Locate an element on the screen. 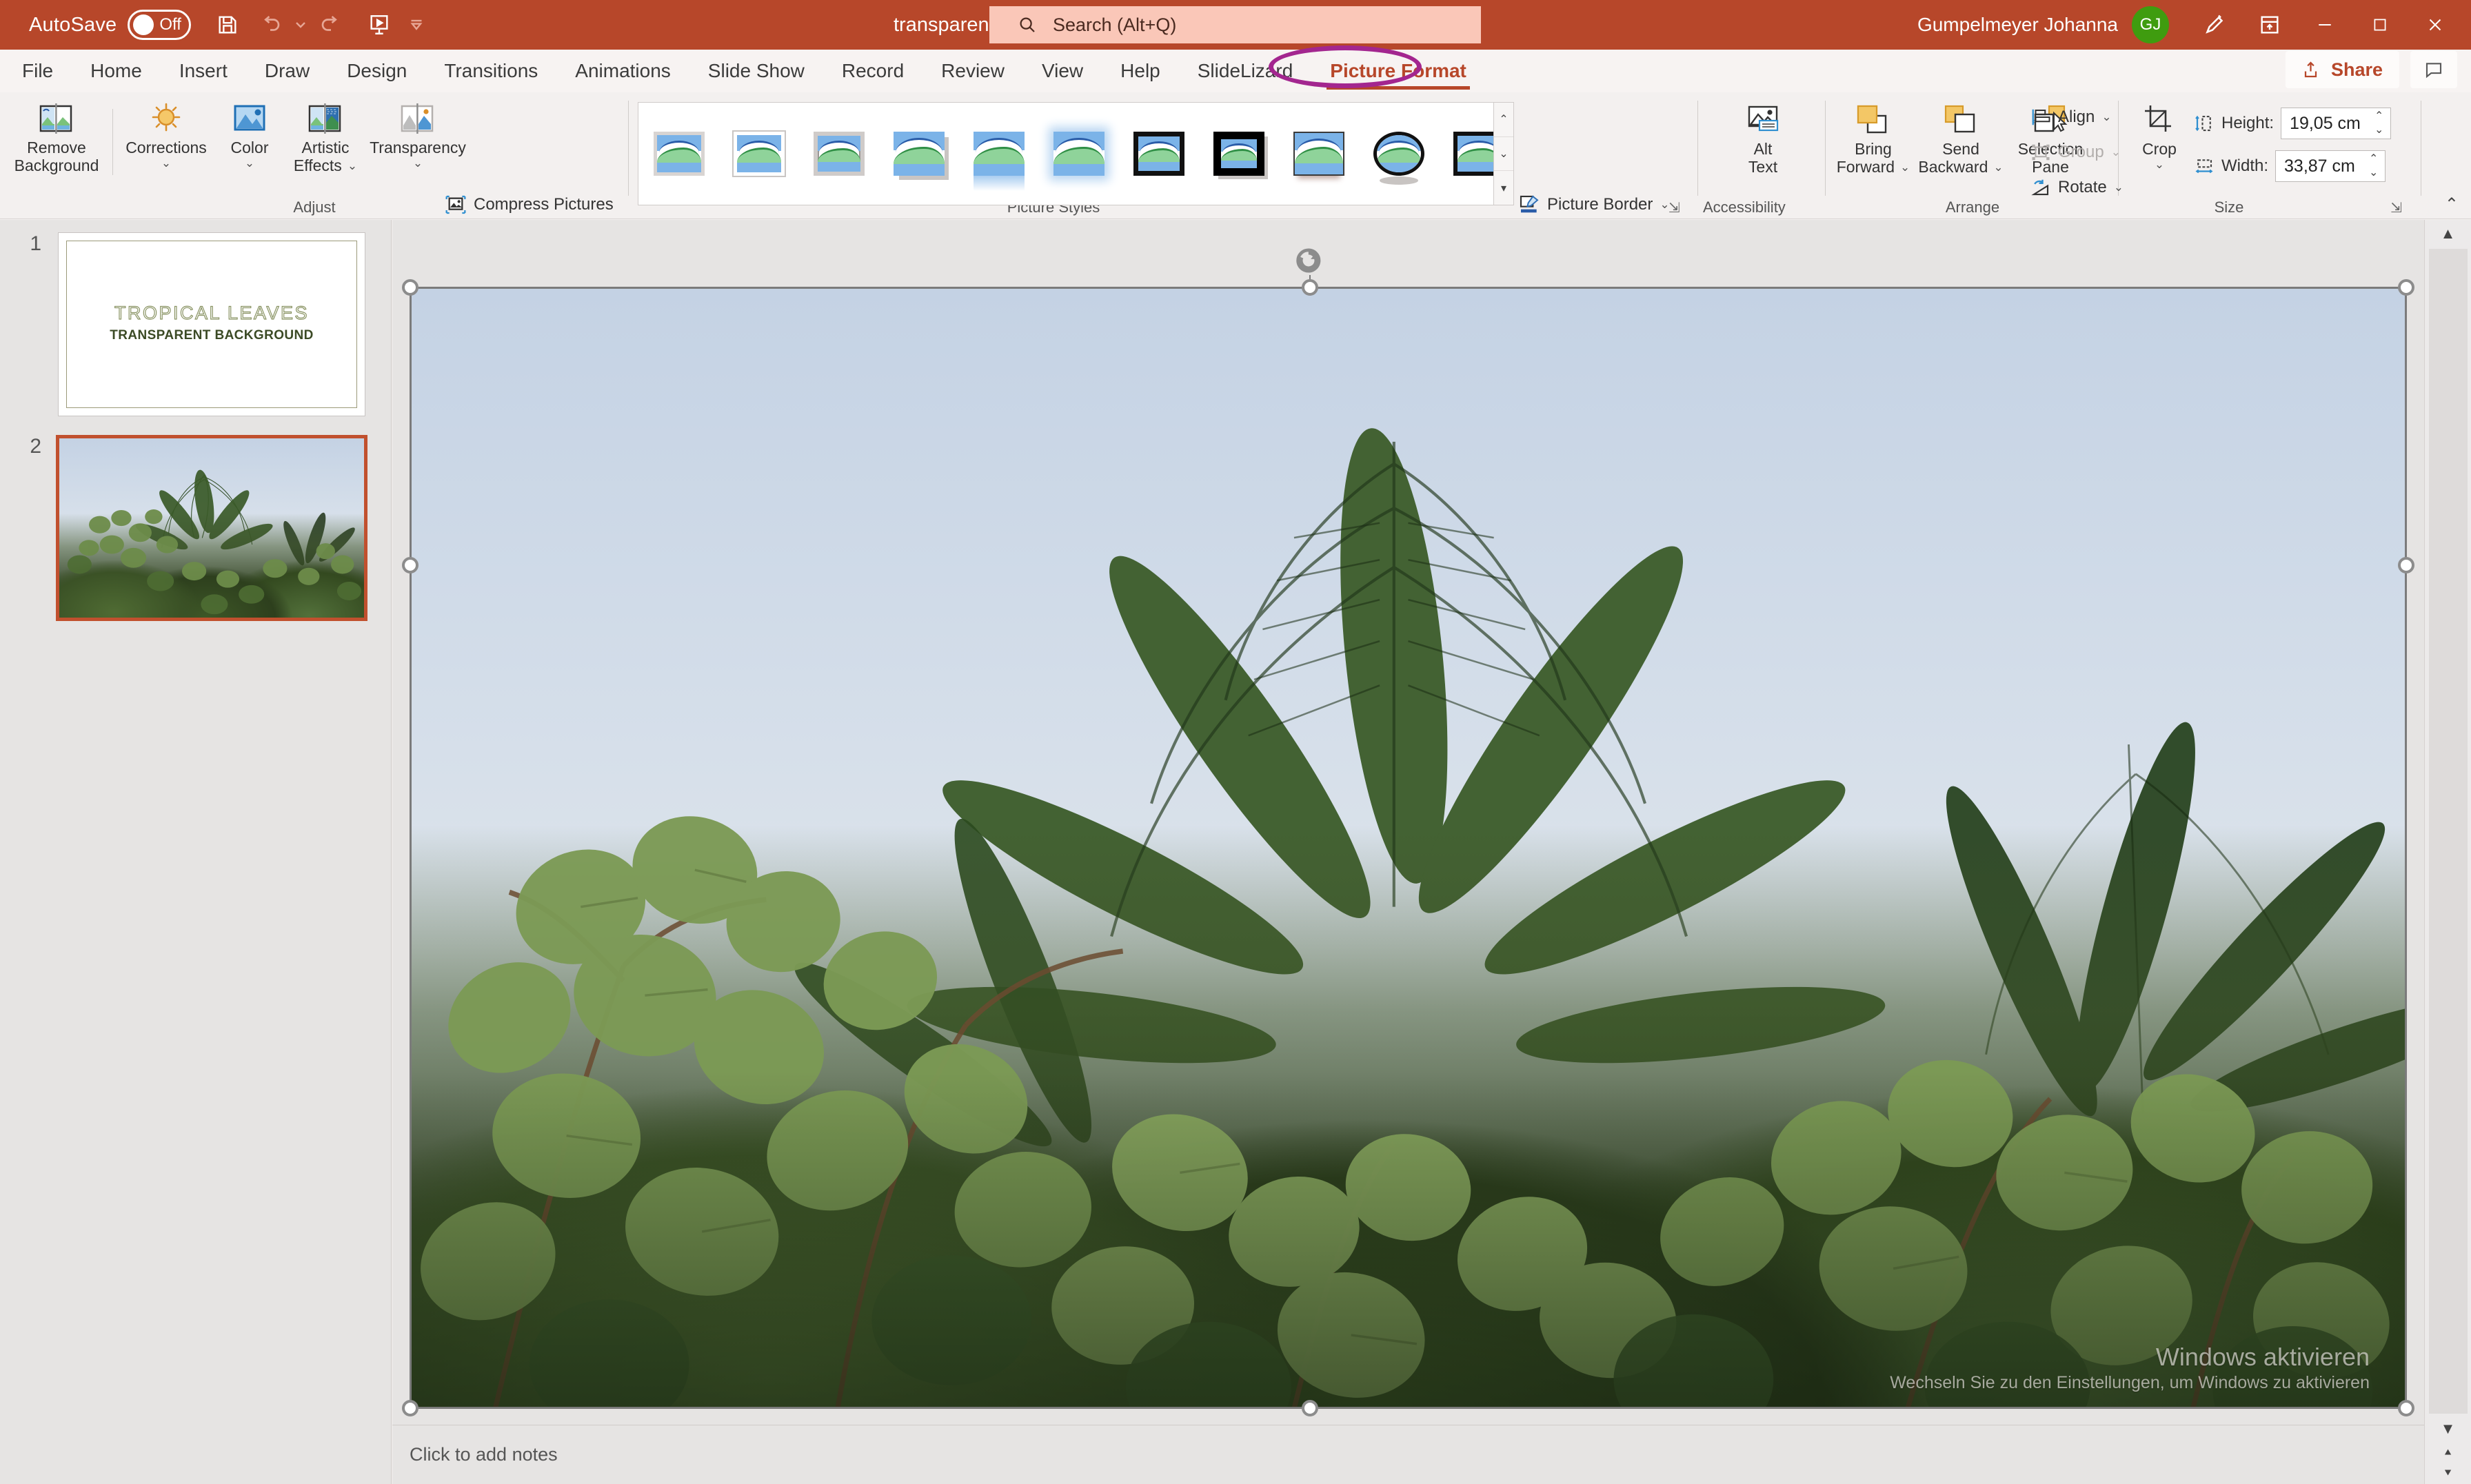  bring-forward-button: Bring Forward ⌄ is located at coordinates (1873, 139).